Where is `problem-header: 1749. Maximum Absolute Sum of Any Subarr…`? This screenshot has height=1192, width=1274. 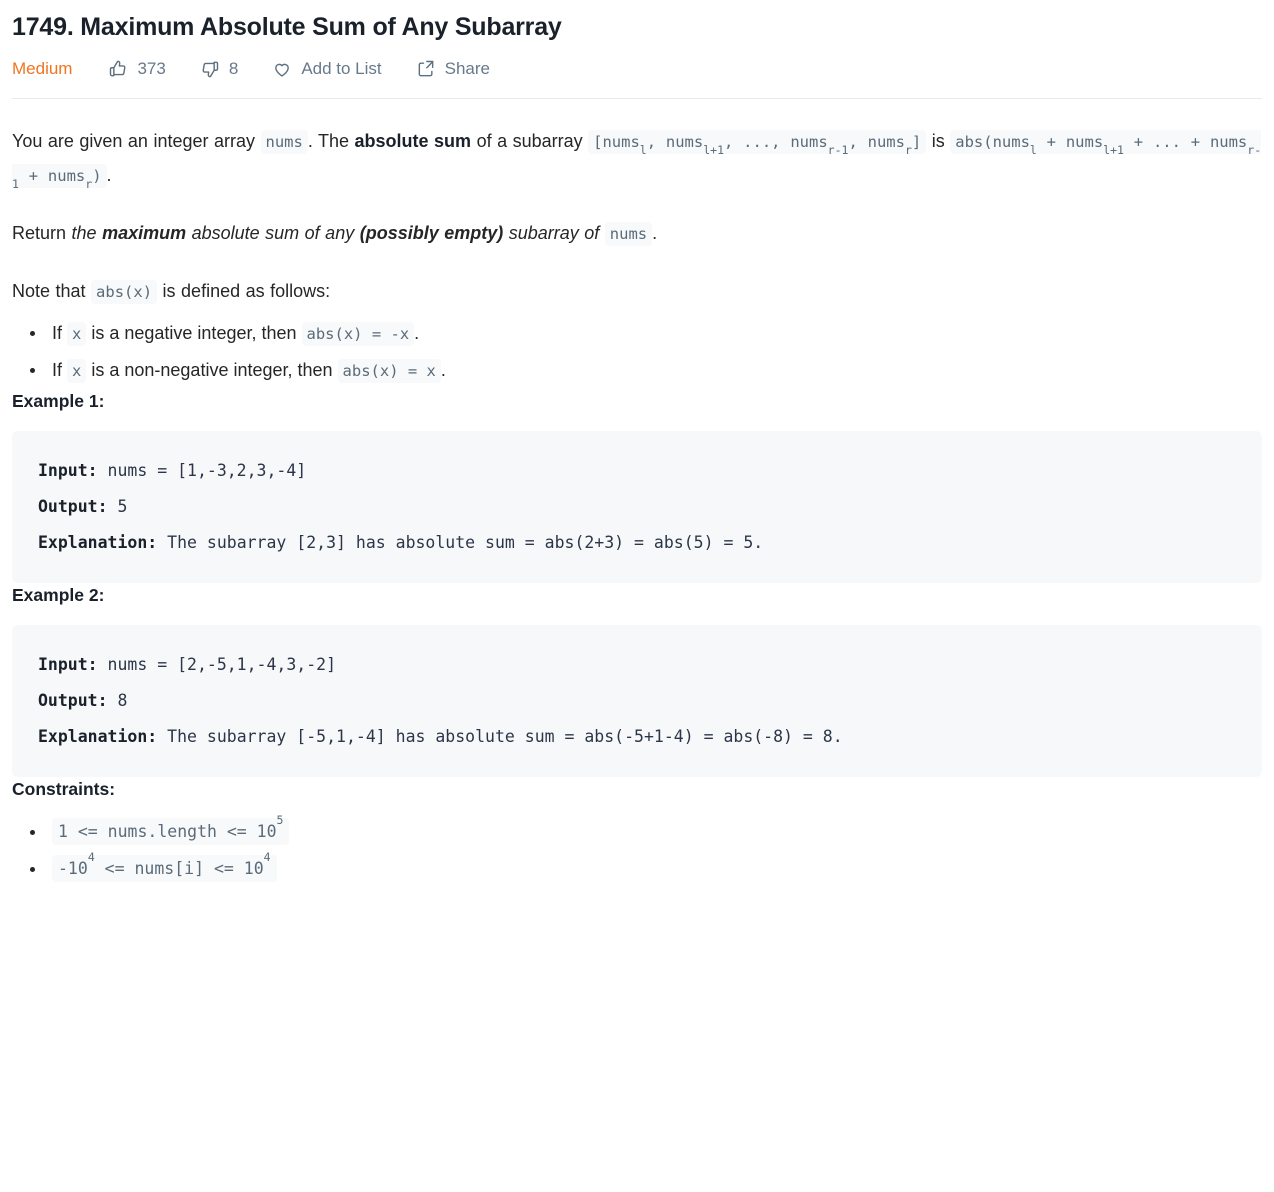
problem-header: 1749. Maximum Absolute Sum of Any Subarr… is located at coordinates (637, 22).